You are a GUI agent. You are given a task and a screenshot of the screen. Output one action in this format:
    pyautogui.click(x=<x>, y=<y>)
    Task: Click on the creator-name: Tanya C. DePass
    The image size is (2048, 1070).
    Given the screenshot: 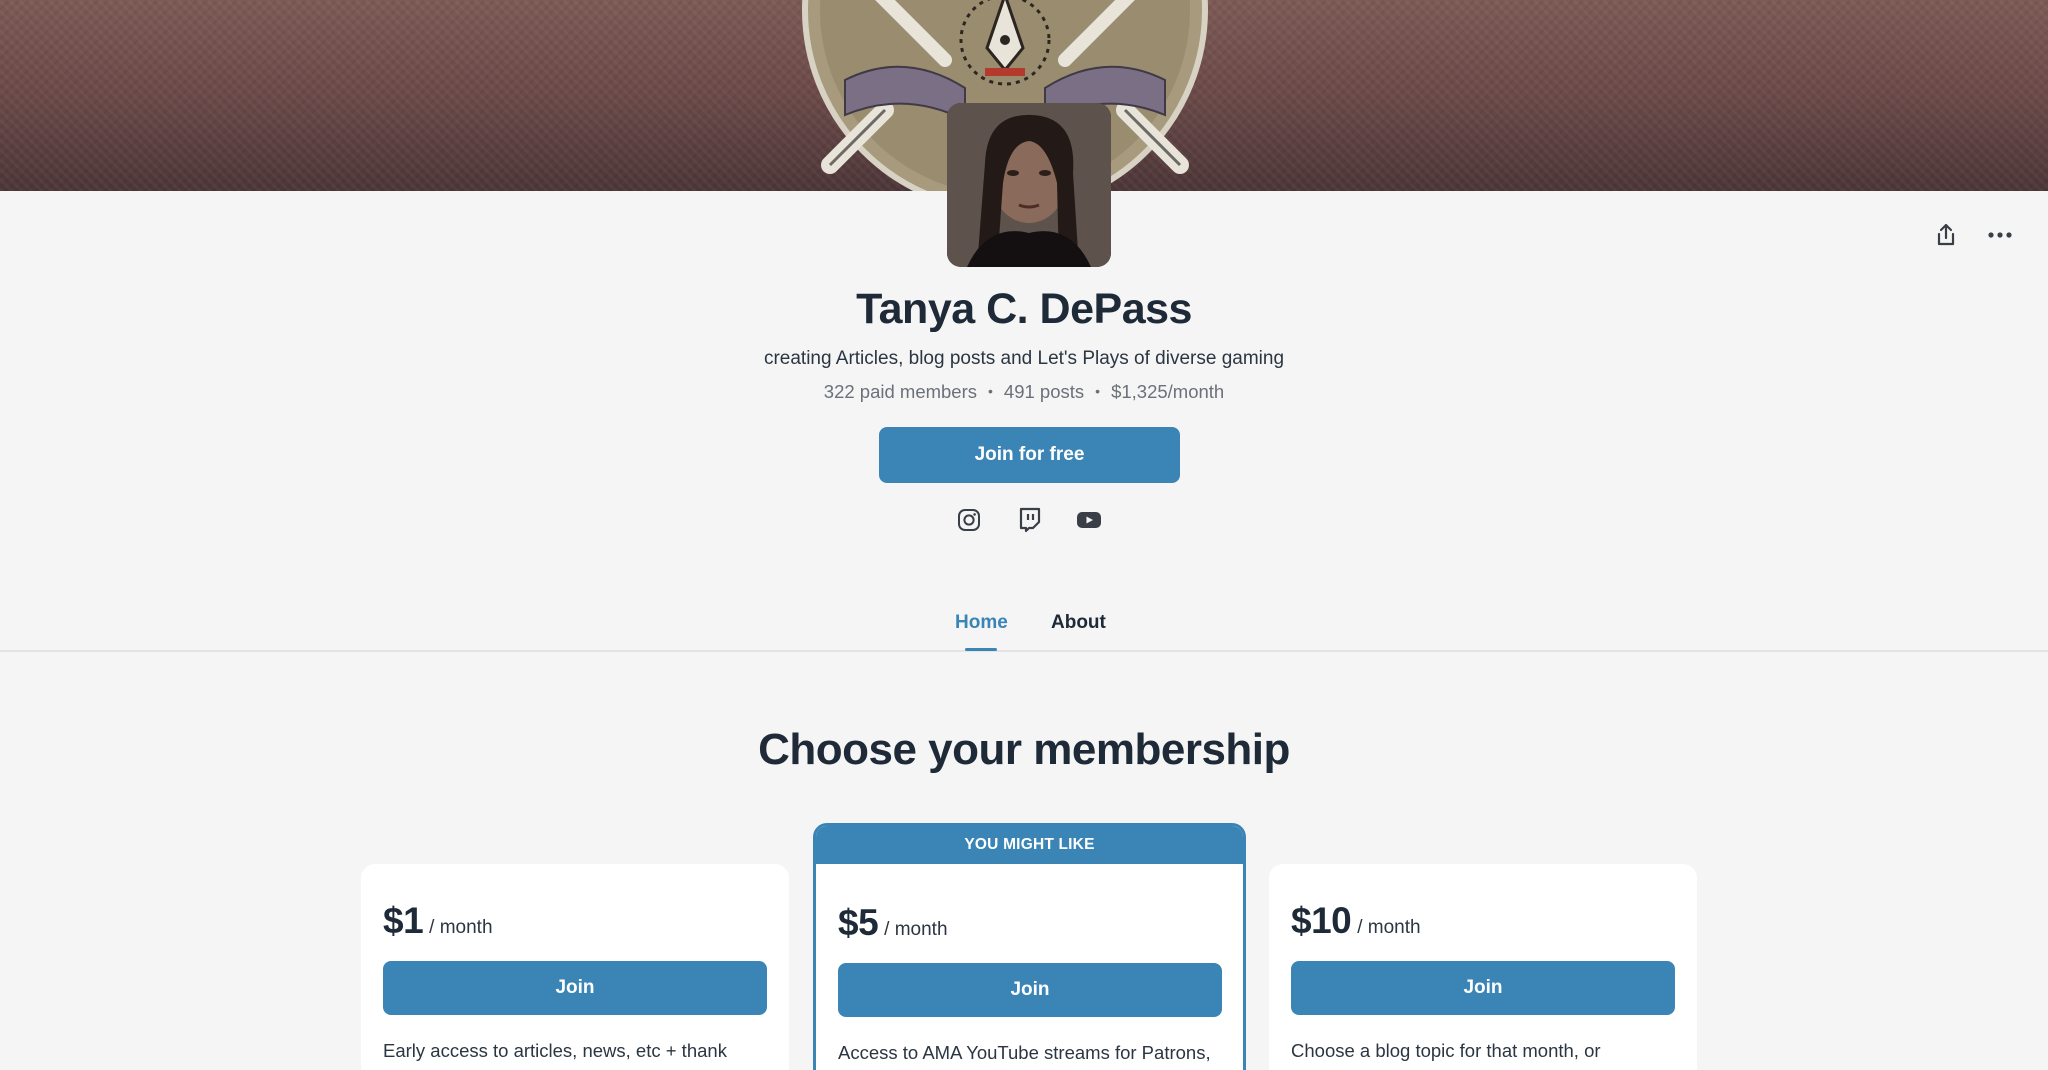 What is the action you would take?
    pyautogui.click(x=1024, y=309)
    